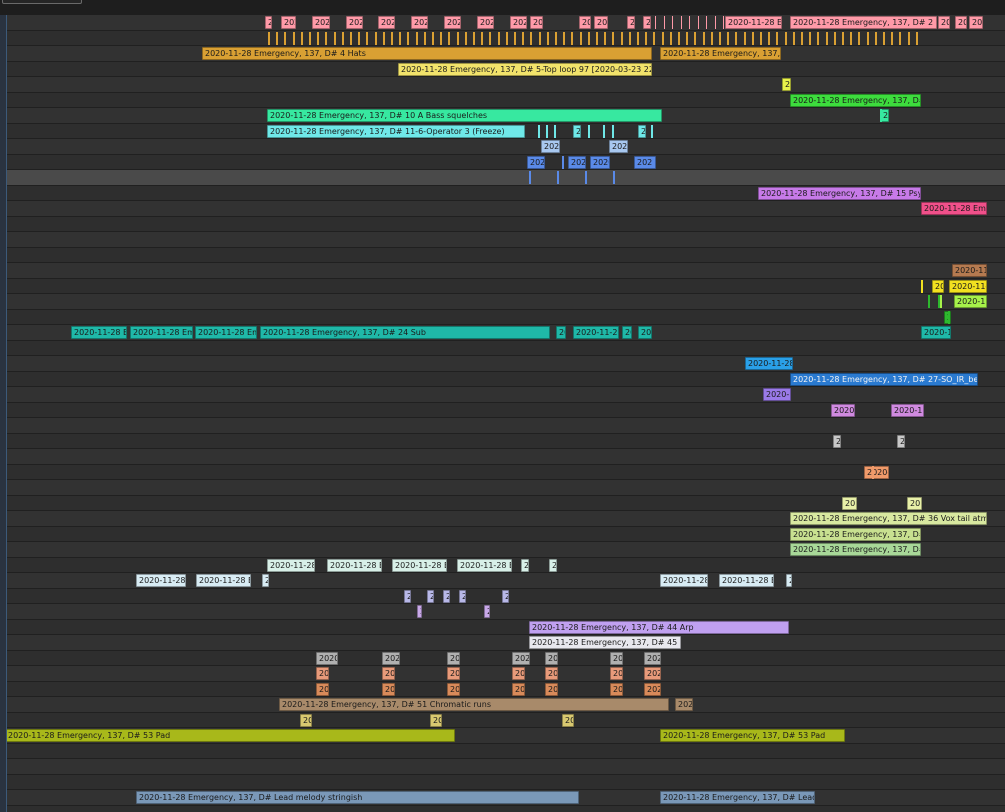  Describe the element at coordinates (855, 100) in the screenshot. I see `clip: 2020-11-28 Emergency, 137, D#` at that location.